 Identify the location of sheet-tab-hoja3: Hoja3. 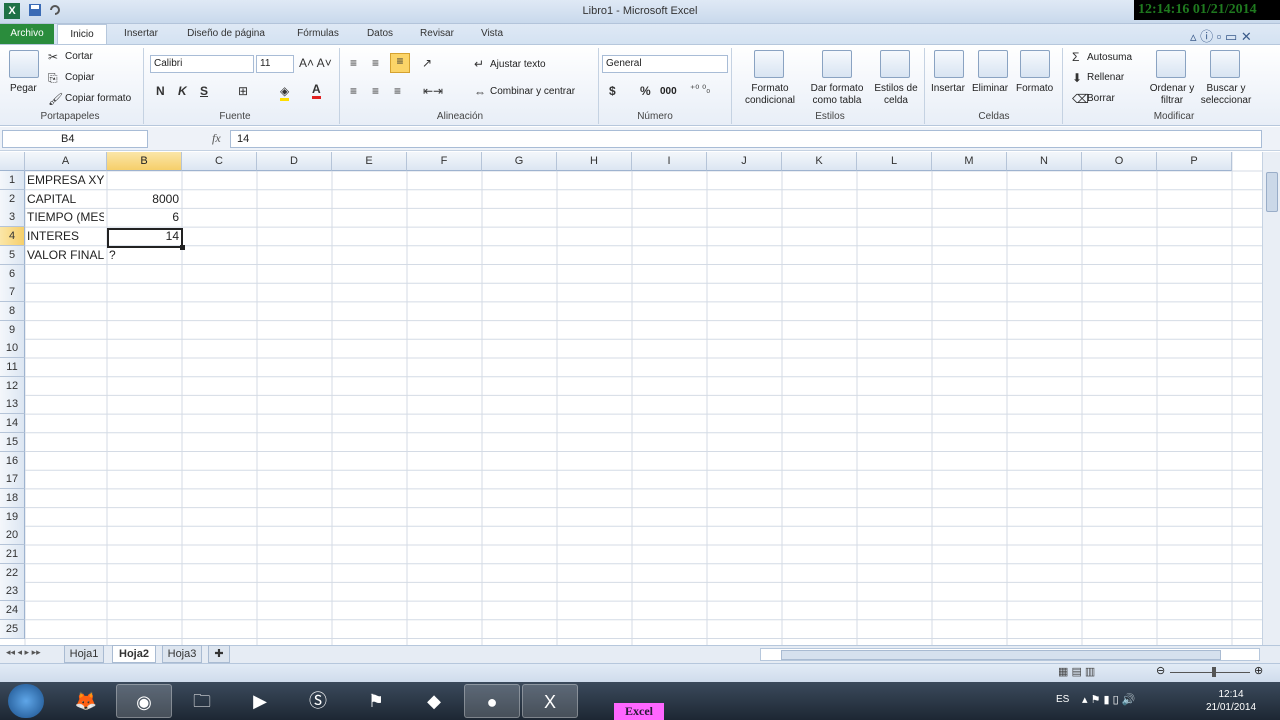
(182, 654).